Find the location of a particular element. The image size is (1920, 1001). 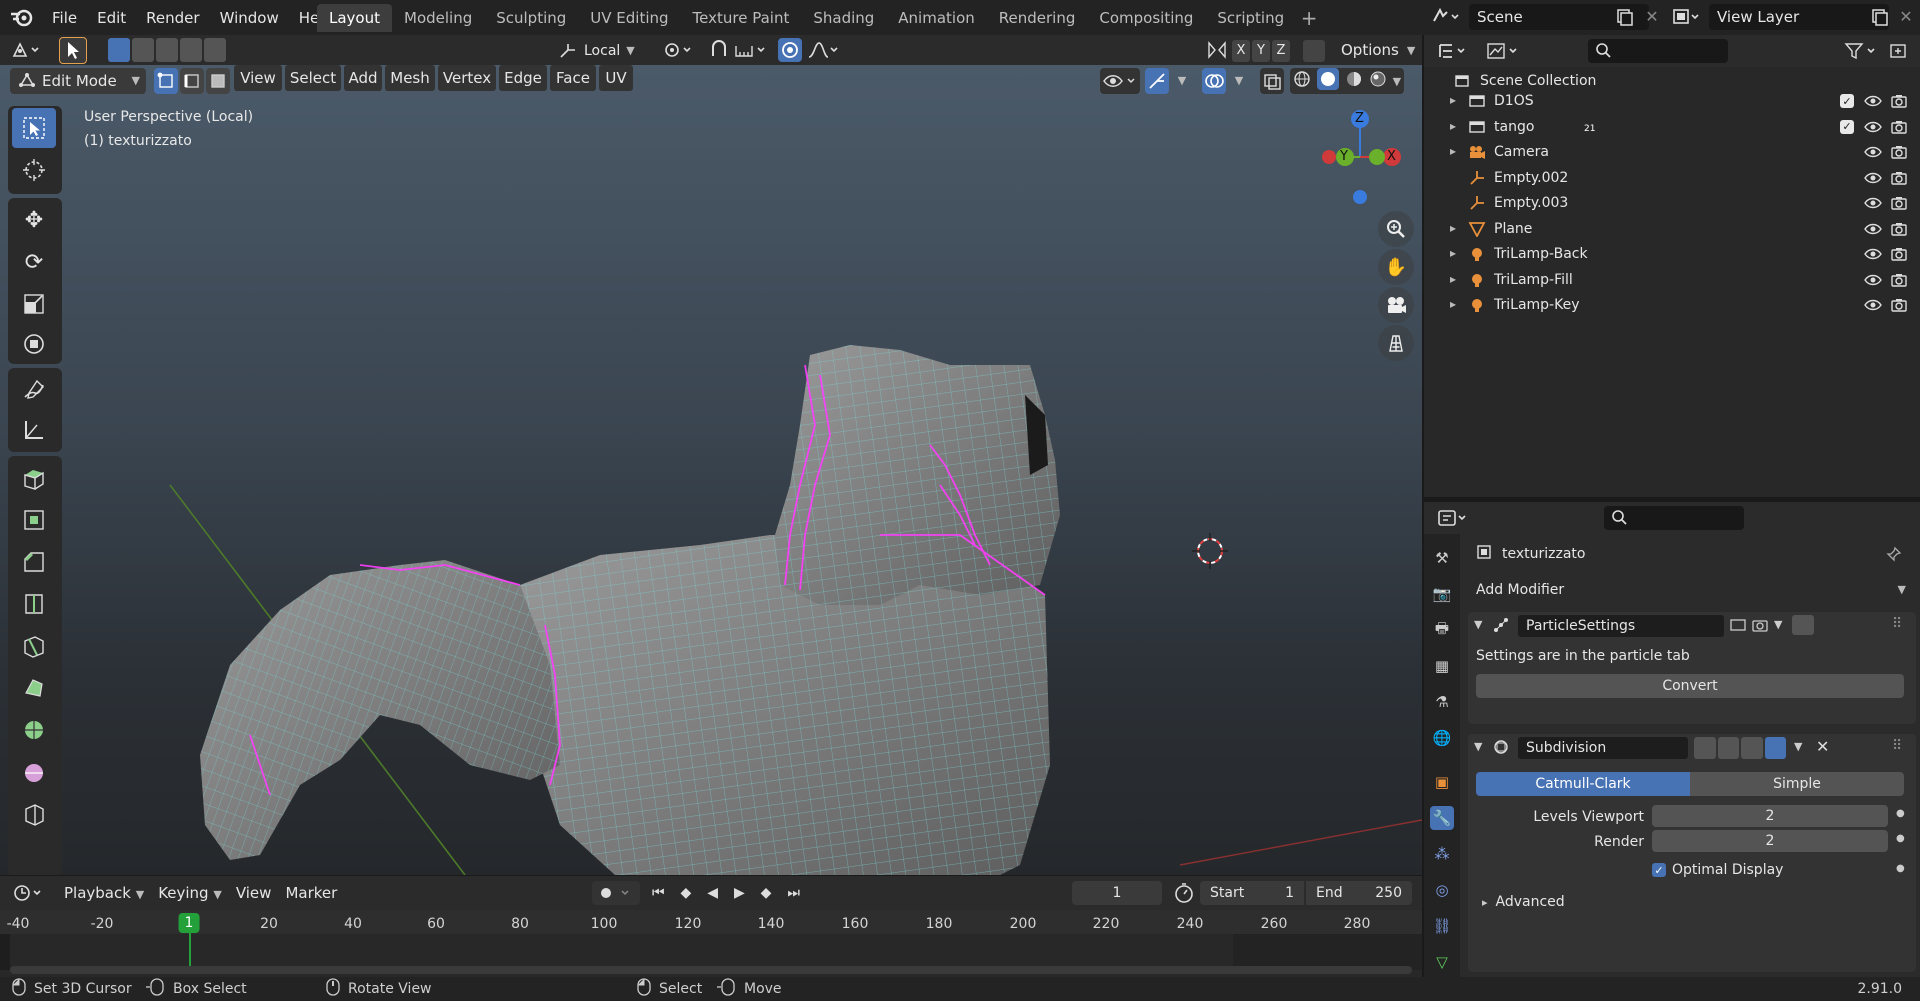

menu-render: Render is located at coordinates (172, 18).